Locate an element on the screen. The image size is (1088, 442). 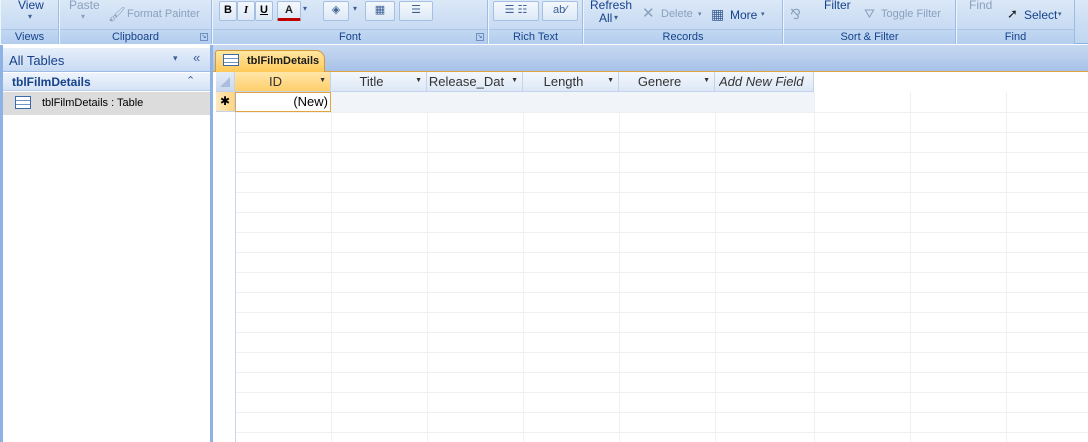
numbered-list-icon: ☰ ☷ is located at coordinates (516, 10).